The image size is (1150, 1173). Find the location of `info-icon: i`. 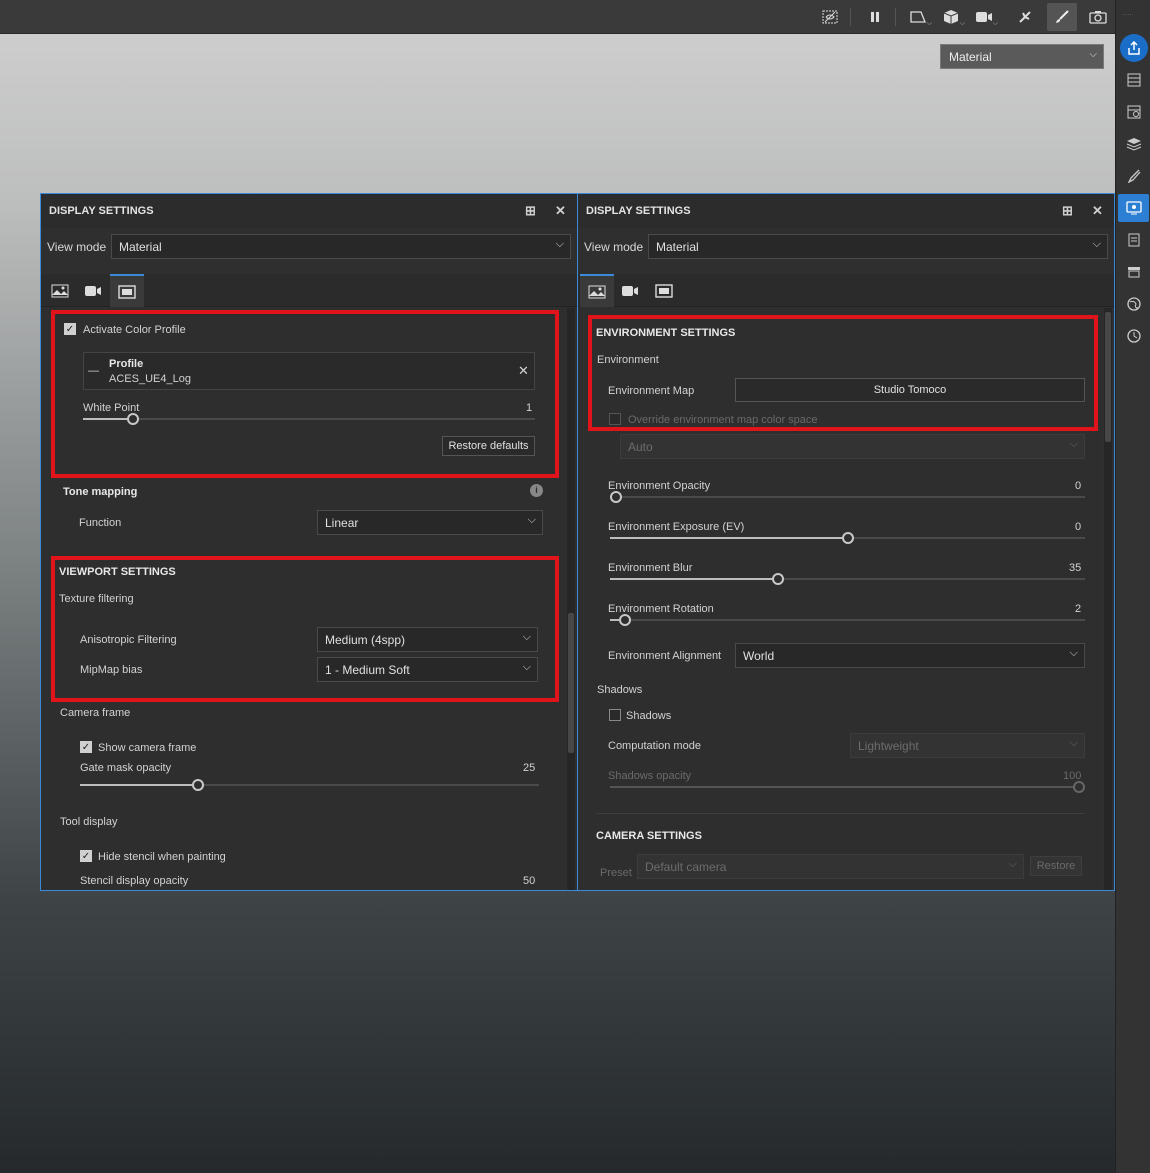

info-icon: i is located at coordinates (536, 490).